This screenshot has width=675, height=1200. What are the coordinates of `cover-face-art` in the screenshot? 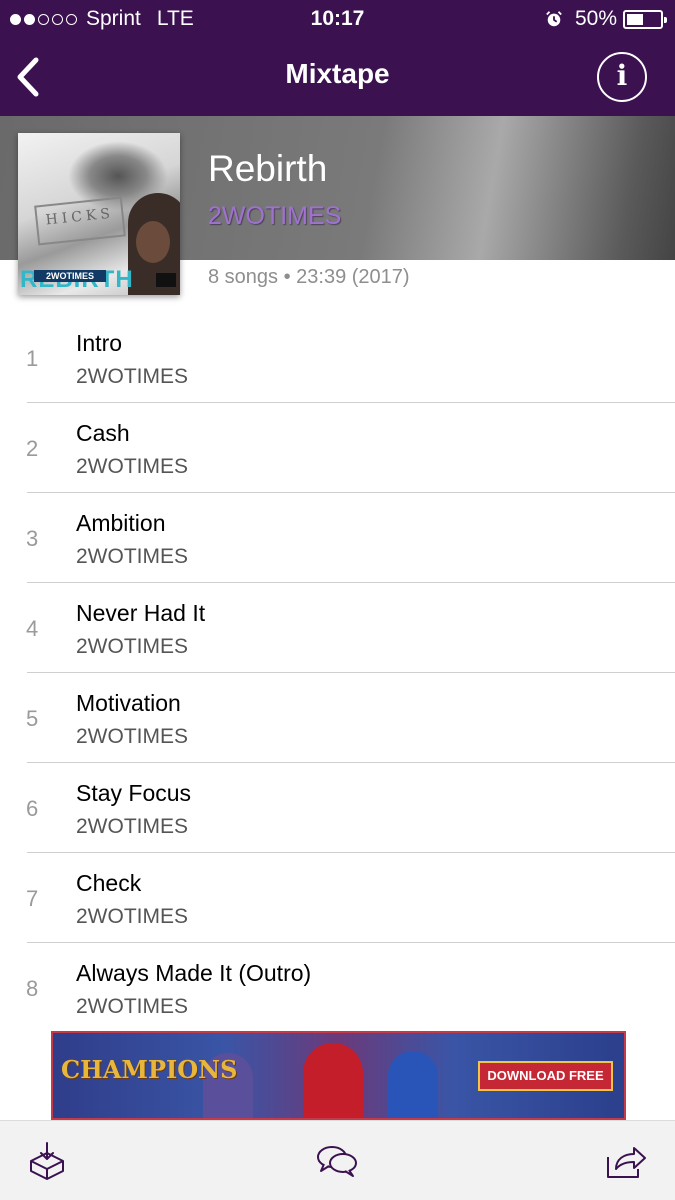 It's located at (153, 242).